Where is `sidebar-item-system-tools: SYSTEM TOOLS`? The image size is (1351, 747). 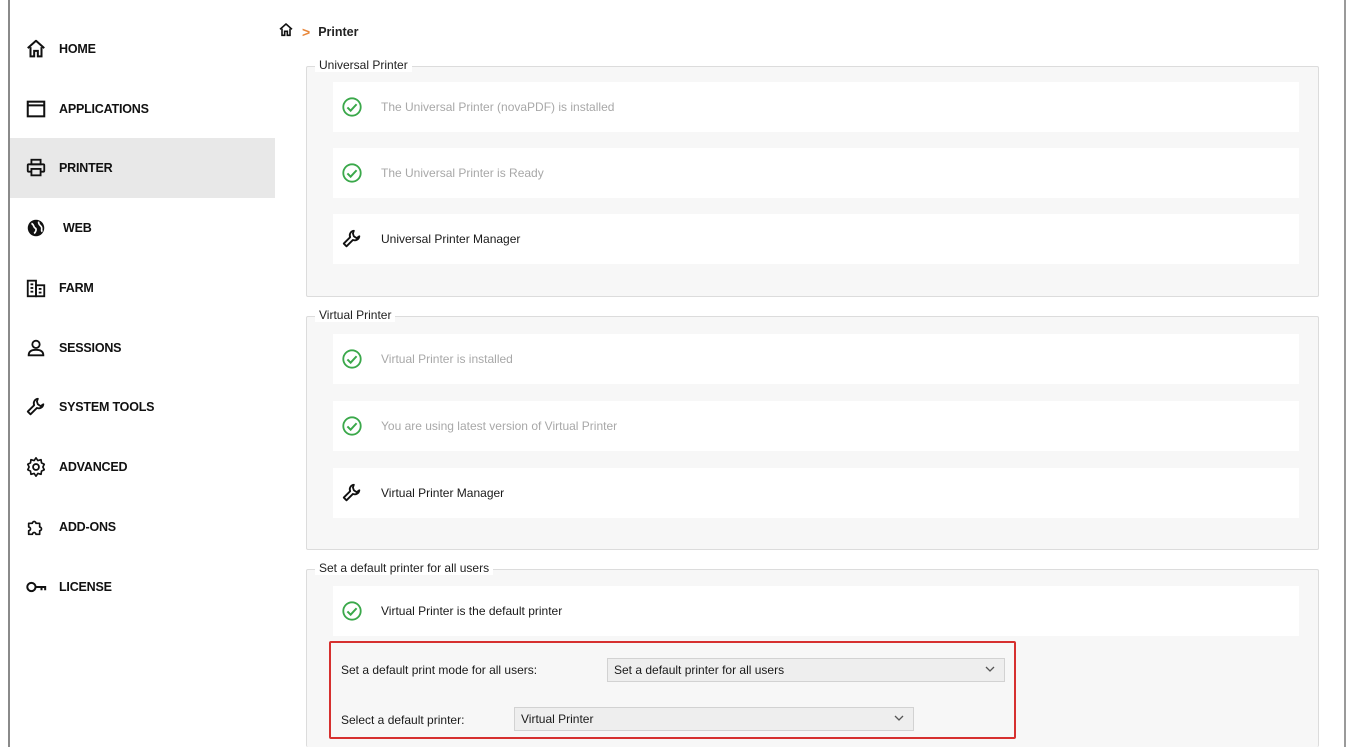 sidebar-item-system-tools: SYSTEM TOOLS is located at coordinates (142, 407).